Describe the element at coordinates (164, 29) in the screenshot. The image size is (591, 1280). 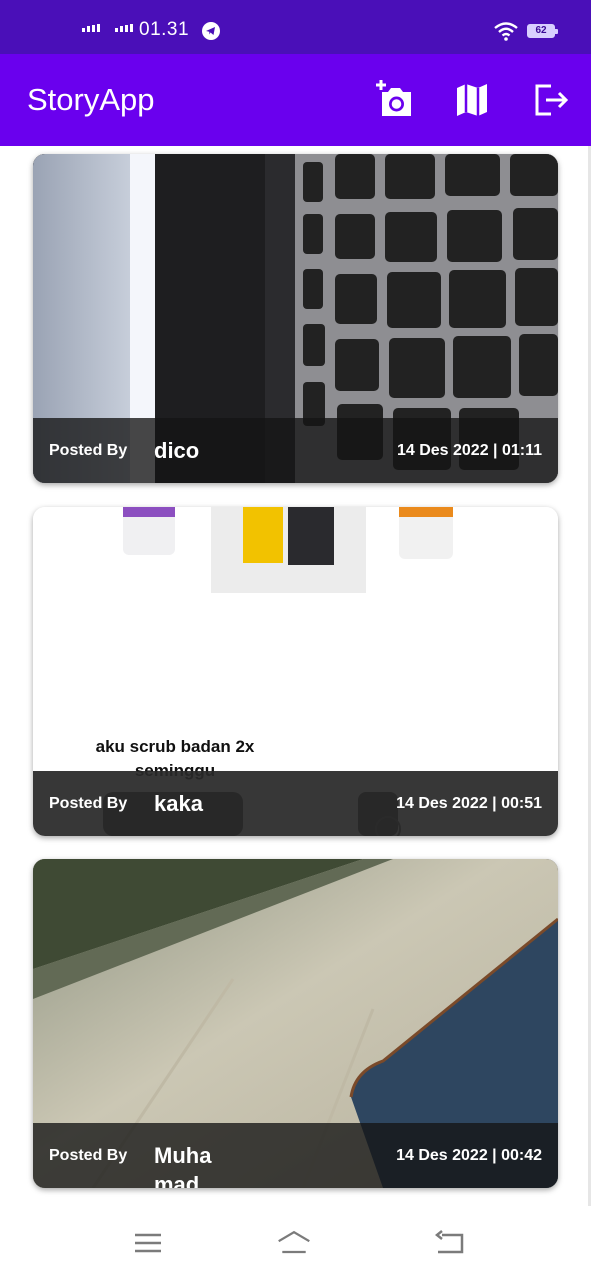
I see `status-time: 01.31` at that location.